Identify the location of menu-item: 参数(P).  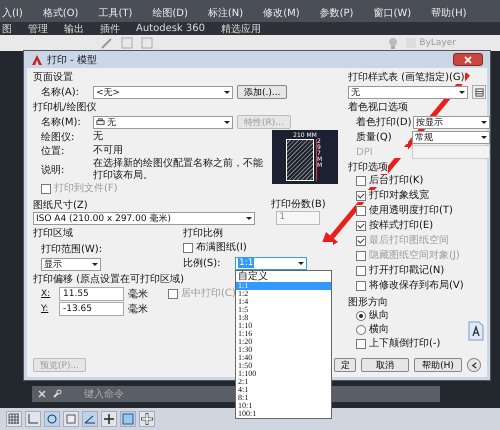
(337, 13).